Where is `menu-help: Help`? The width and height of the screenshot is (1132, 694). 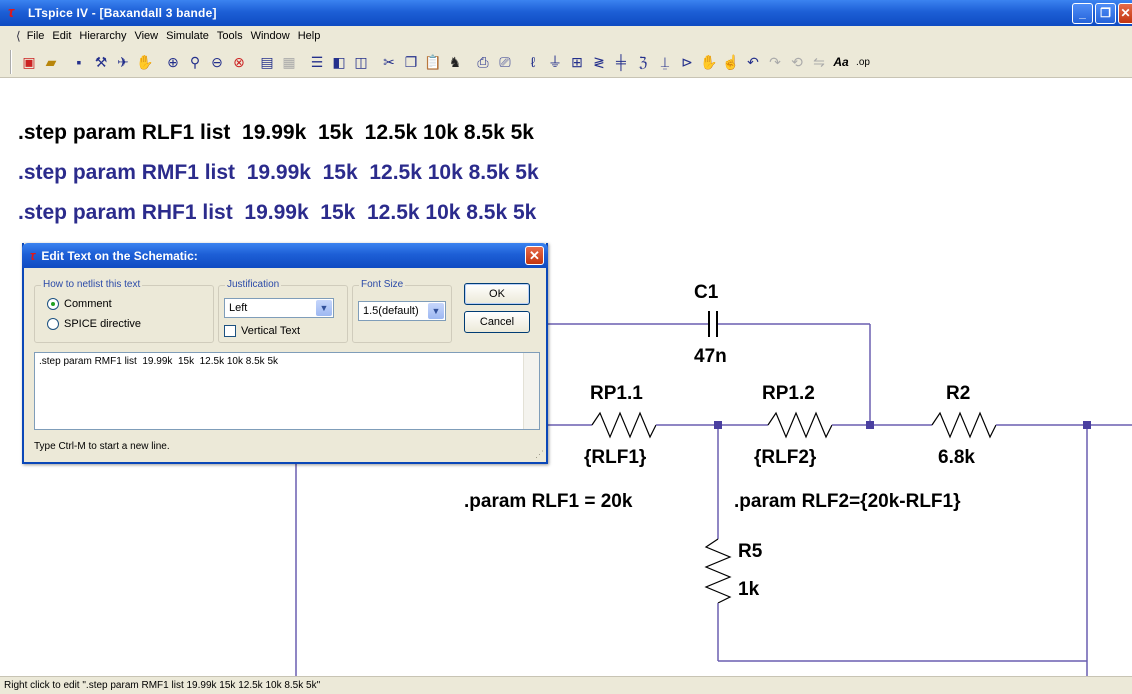
menu-help: Help is located at coordinates (309, 36).